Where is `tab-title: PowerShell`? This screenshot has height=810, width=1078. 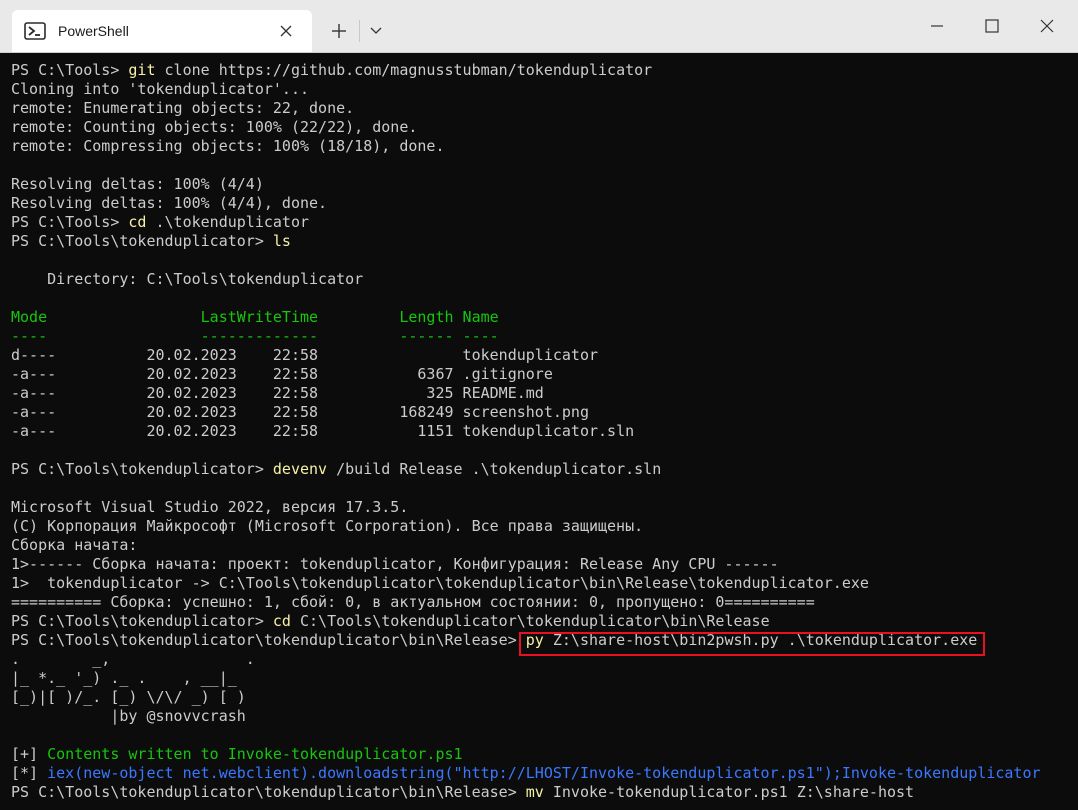 tab-title: PowerShell is located at coordinates (93, 31).